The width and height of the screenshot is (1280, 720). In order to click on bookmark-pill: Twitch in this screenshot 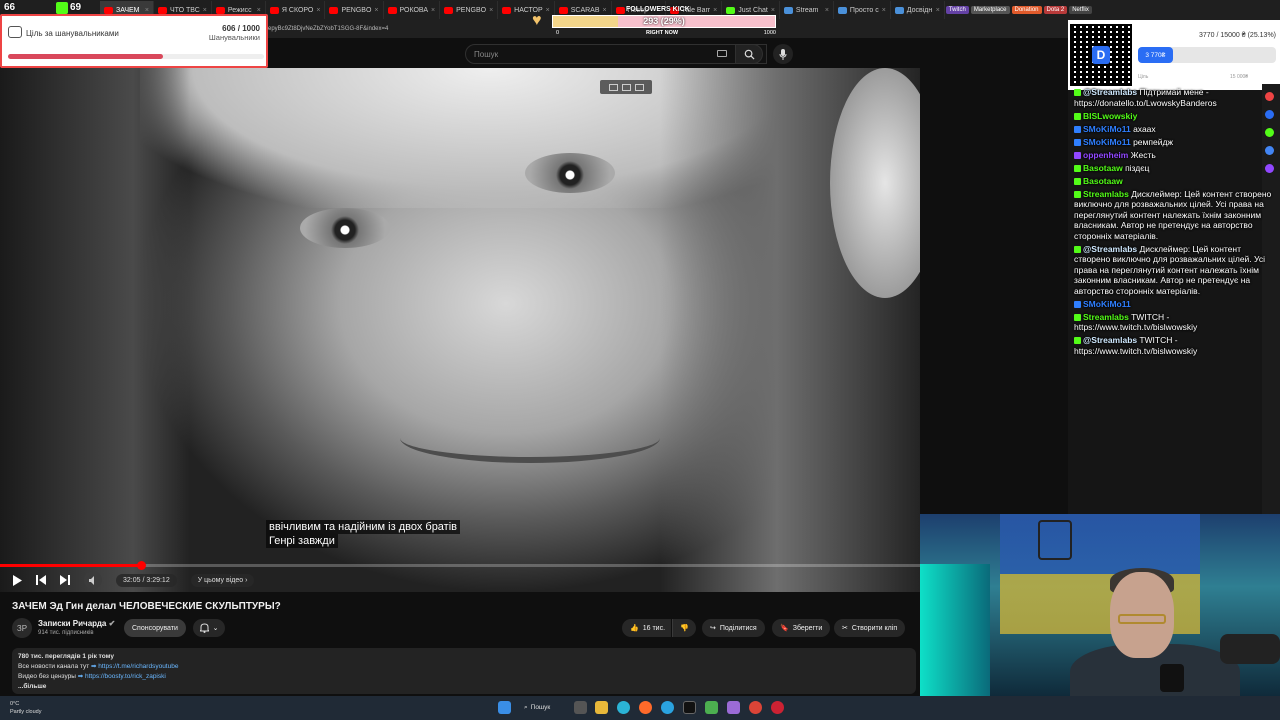, I will do `click(957, 10)`.